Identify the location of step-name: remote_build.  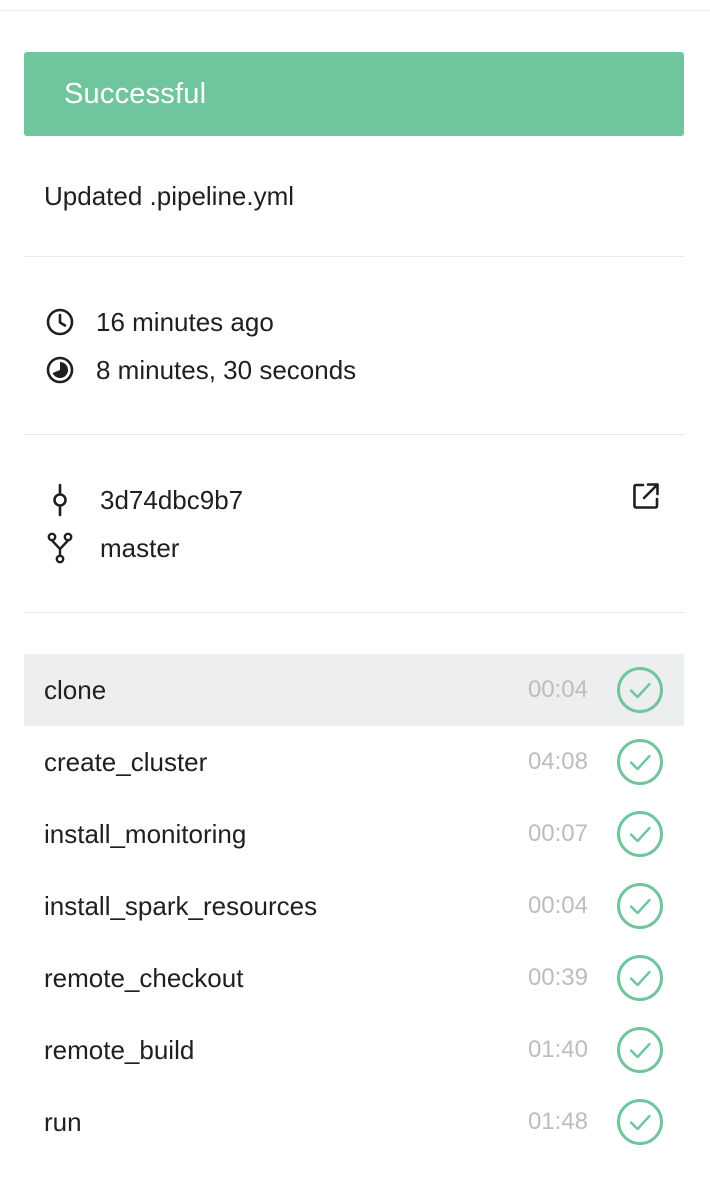
(119, 1049).